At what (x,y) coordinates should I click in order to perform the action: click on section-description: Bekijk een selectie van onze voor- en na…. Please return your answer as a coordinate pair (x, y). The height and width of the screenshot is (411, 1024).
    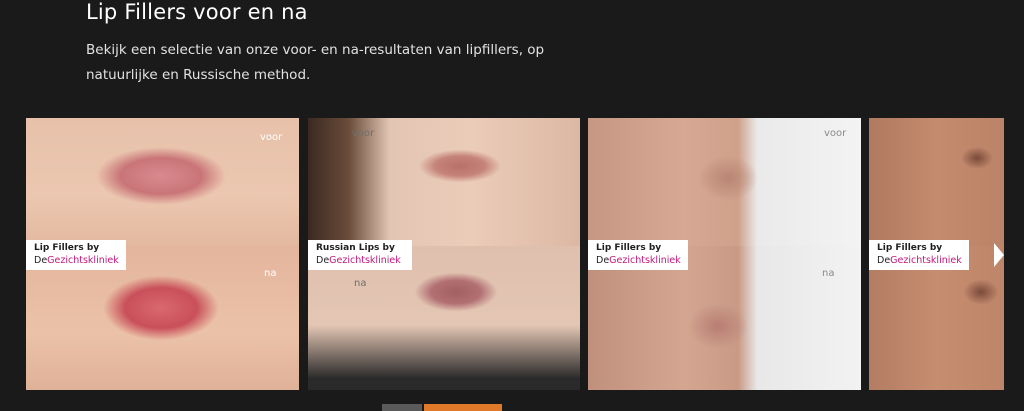
    Looking at the image, I should click on (315, 62).